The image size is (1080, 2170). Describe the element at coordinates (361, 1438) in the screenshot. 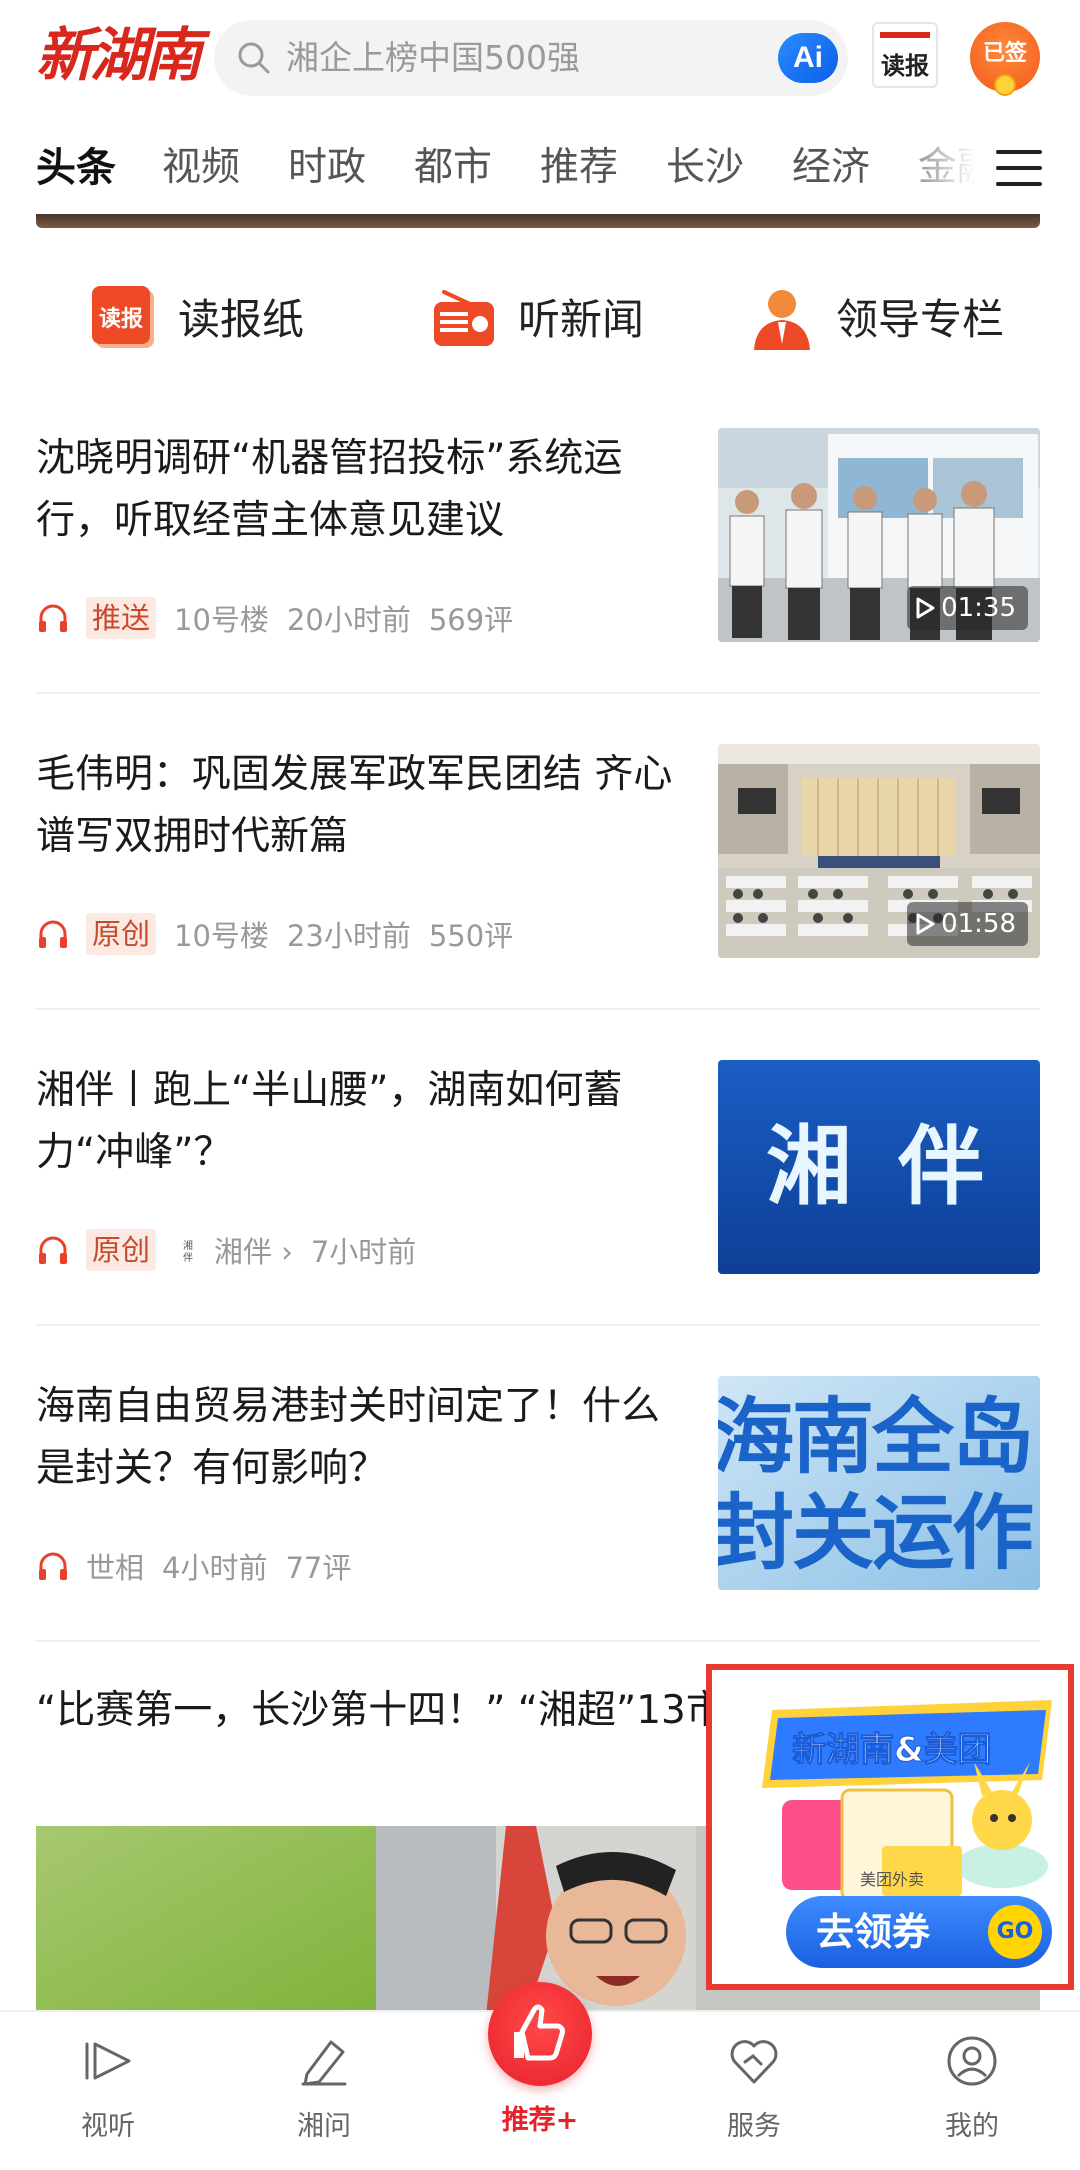

I see `news-title: 海南自由贸易港封关时间定了！什么是封关？有何影响？` at that location.